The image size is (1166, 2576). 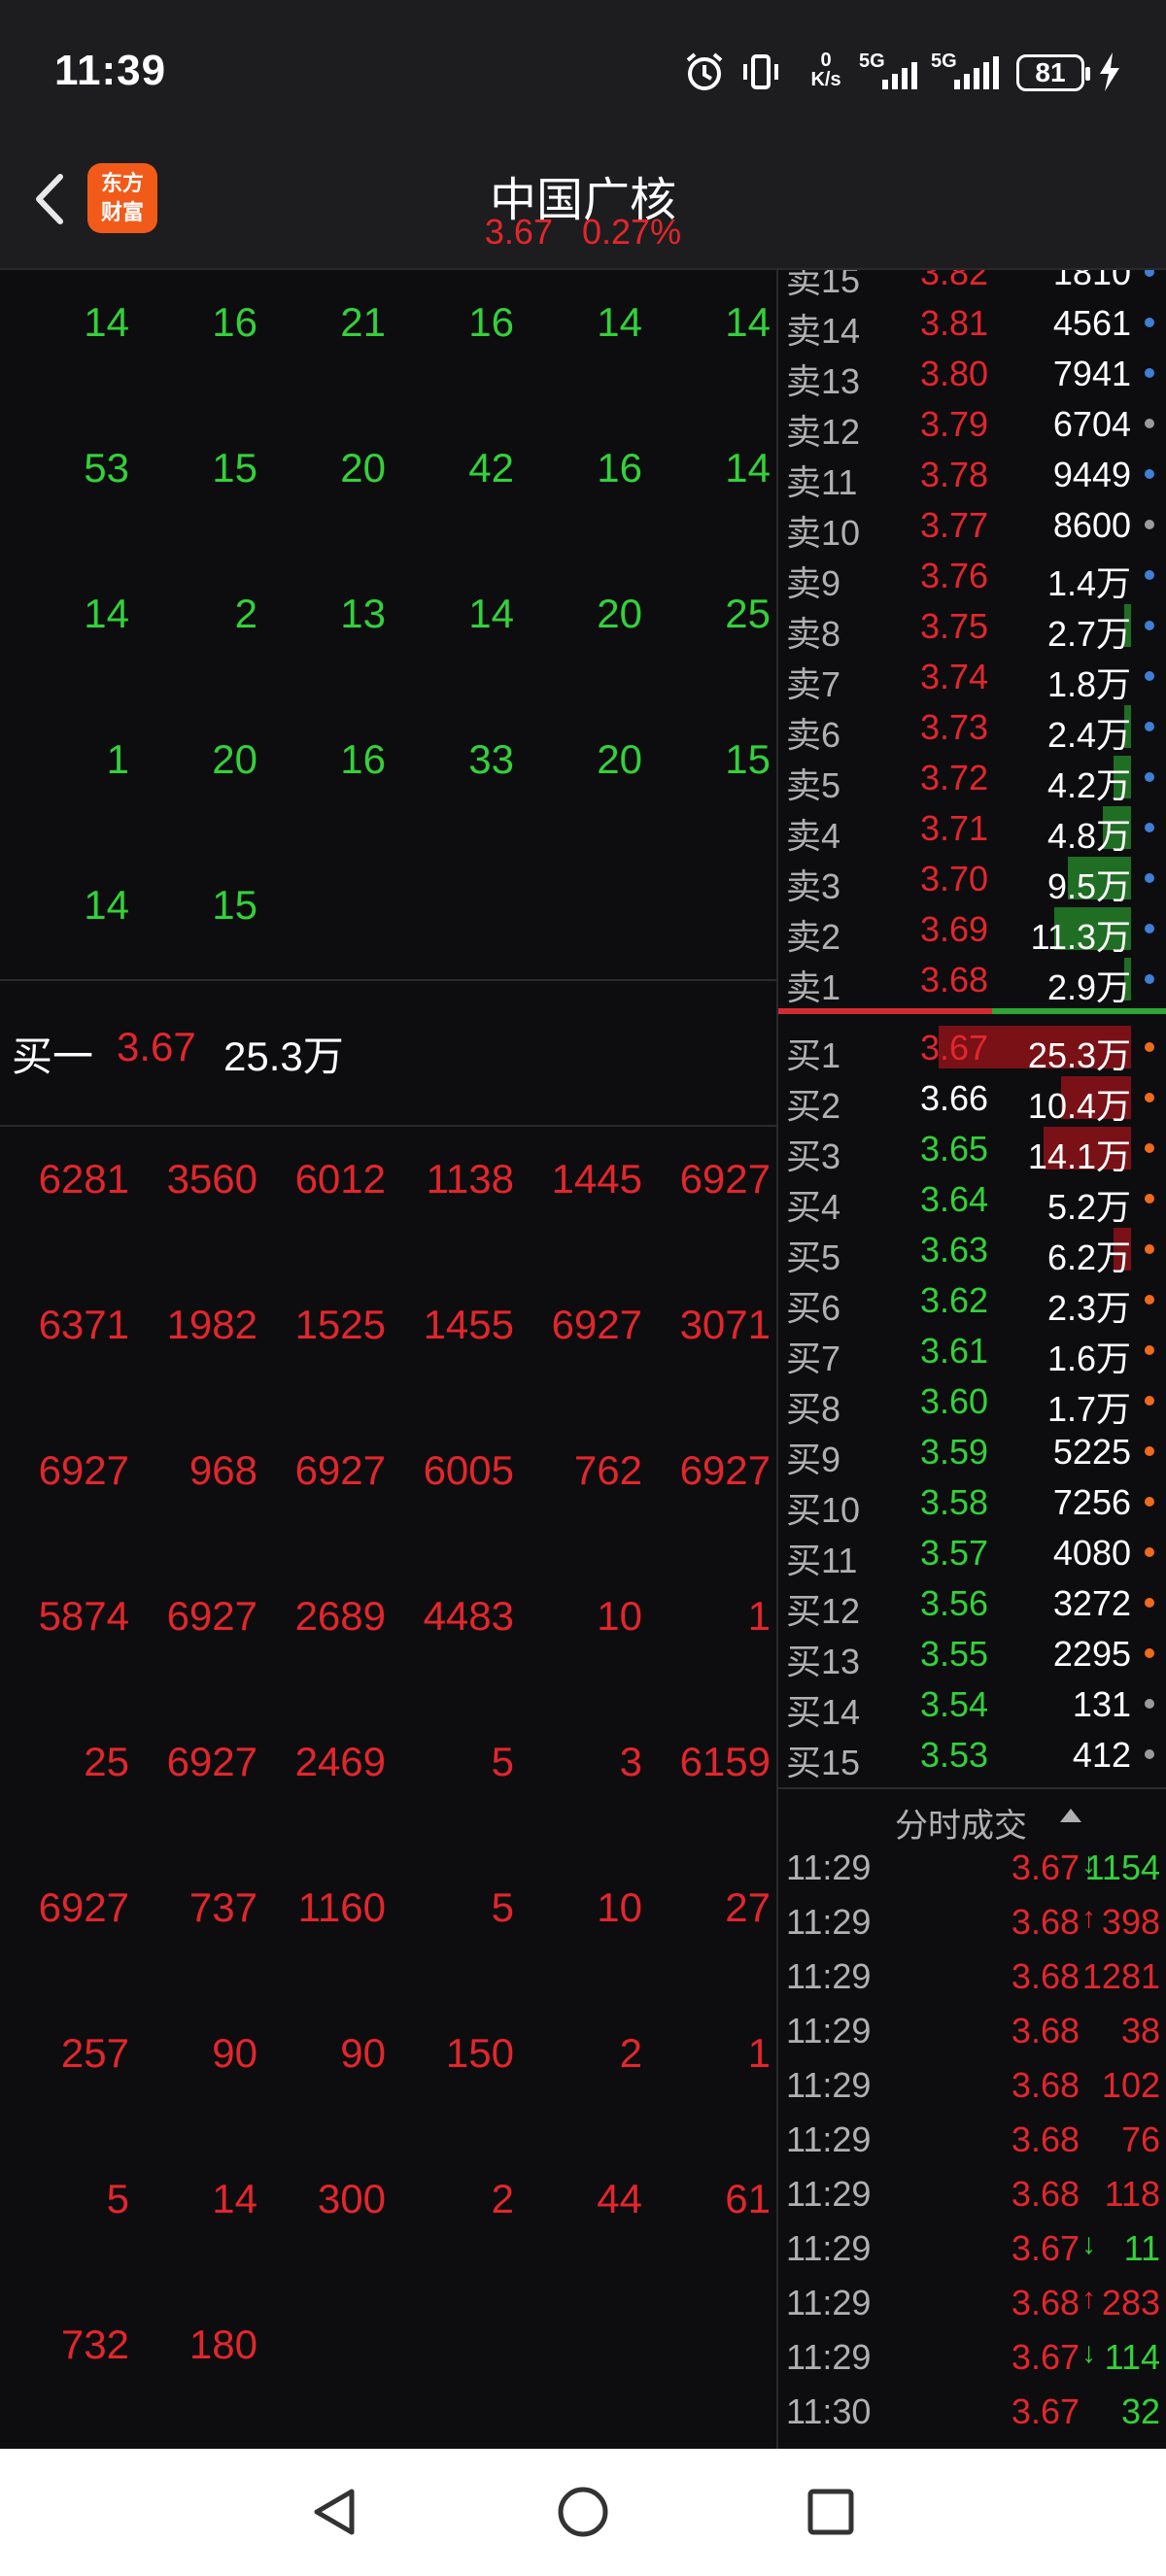 I want to click on stock-change-pct: 0.27%, so click(x=632, y=232).